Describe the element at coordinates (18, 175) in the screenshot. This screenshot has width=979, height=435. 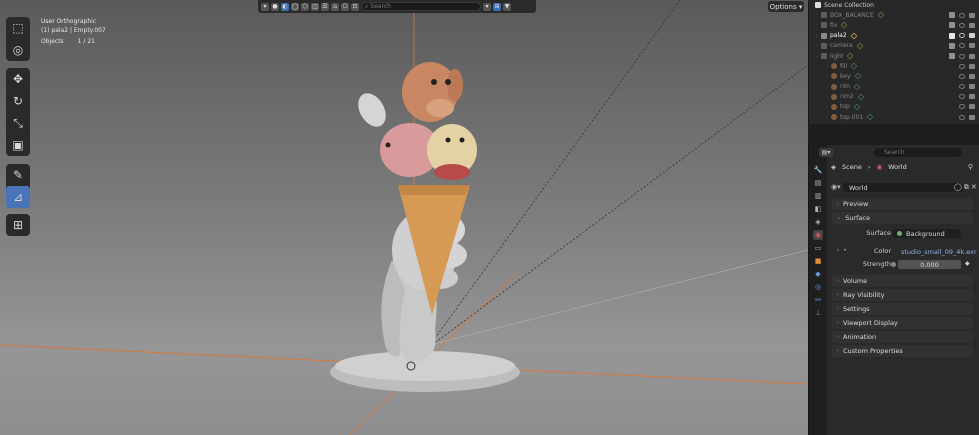
I see `annotate-tool: ✎` at that location.